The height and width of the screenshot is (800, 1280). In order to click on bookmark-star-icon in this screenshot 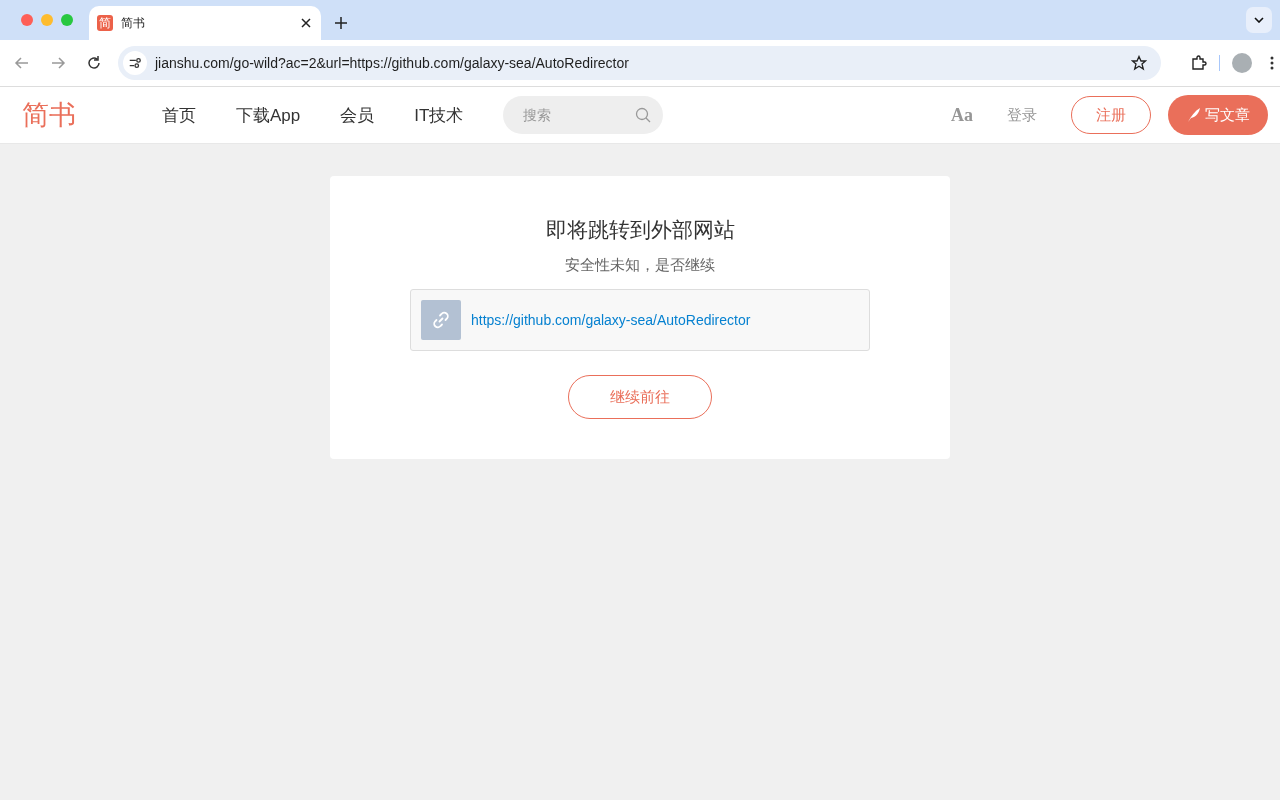, I will do `click(1139, 63)`.